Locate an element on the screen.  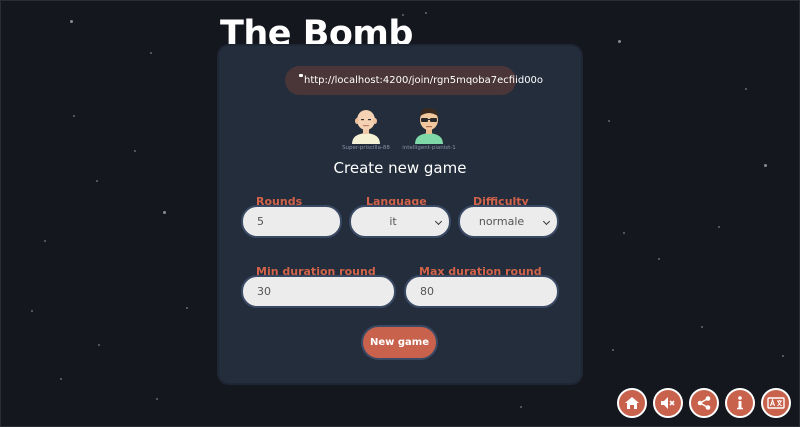
min-duration-input: 30 is located at coordinates (318, 291).